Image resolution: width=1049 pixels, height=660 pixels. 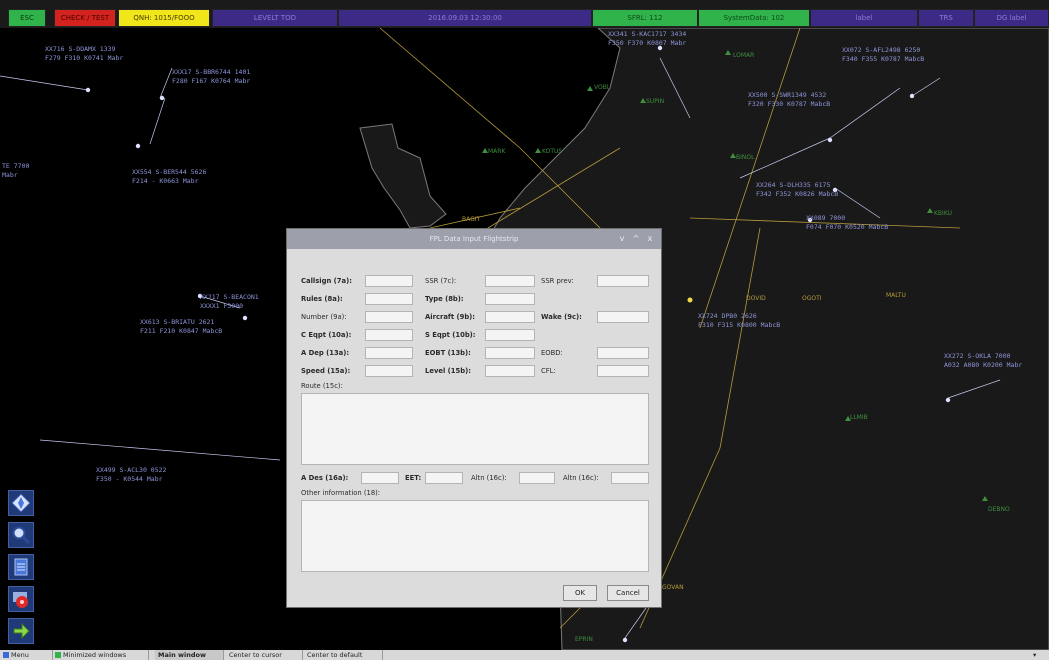 What do you see at coordinates (322, 386) in the screenshot?
I see `route-label: Route (15c):` at bounding box center [322, 386].